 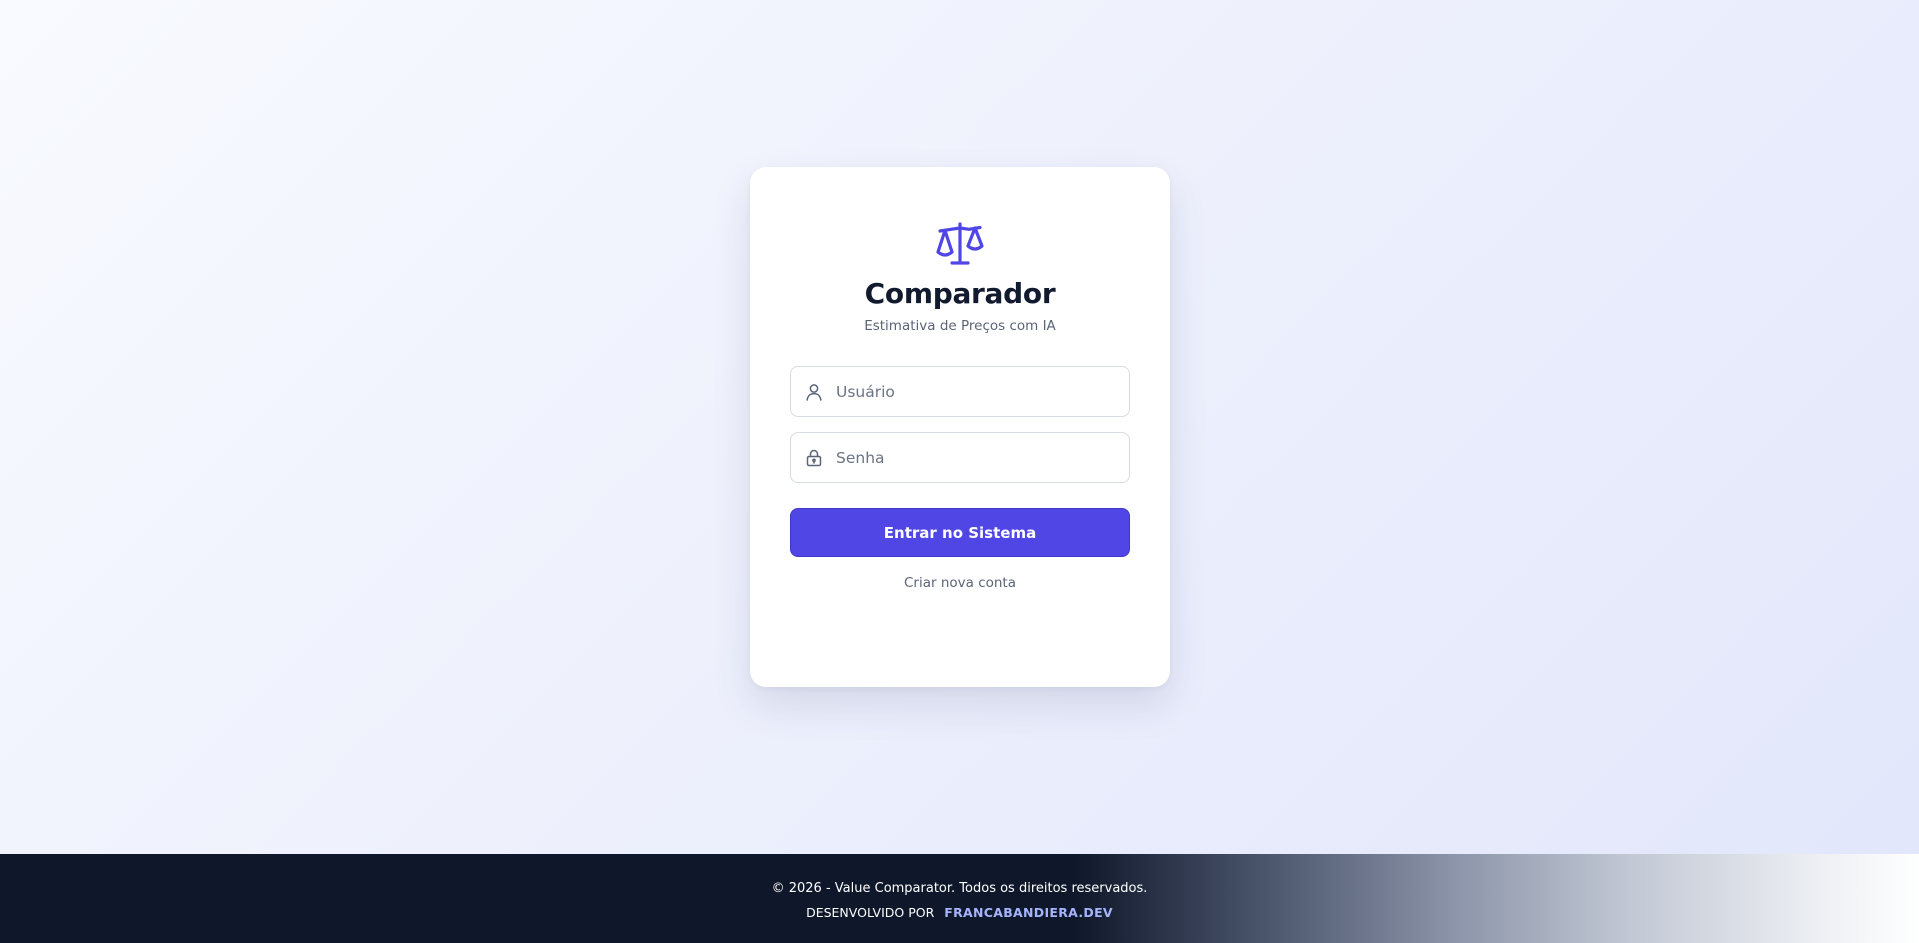 What do you see at coordinates (978, 391) in the screenshot?
I see `username-input` at bounding box center [978, 391].